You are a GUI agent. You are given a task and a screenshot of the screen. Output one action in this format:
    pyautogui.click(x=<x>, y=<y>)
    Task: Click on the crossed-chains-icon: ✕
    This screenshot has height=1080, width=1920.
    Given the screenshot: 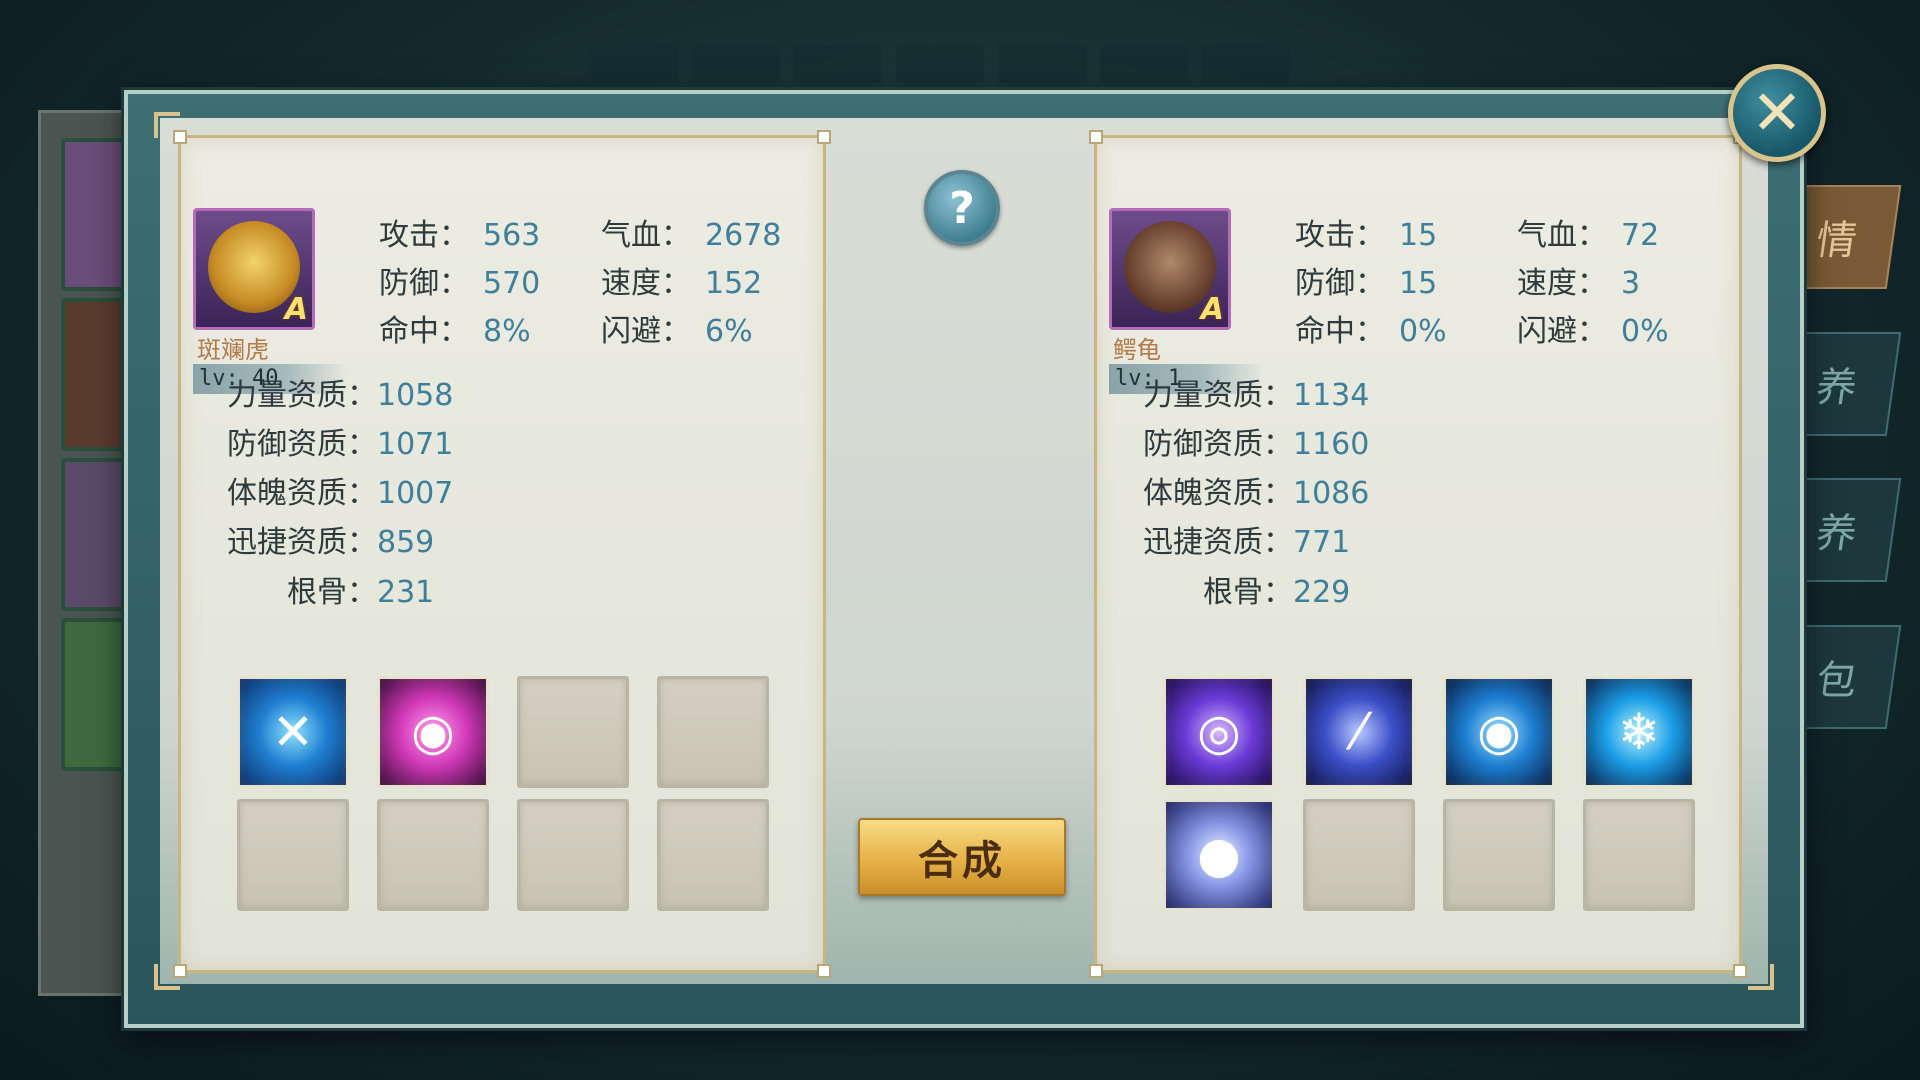 What is the action you would take?
    pyautogui.click(x=293, y=732)
    